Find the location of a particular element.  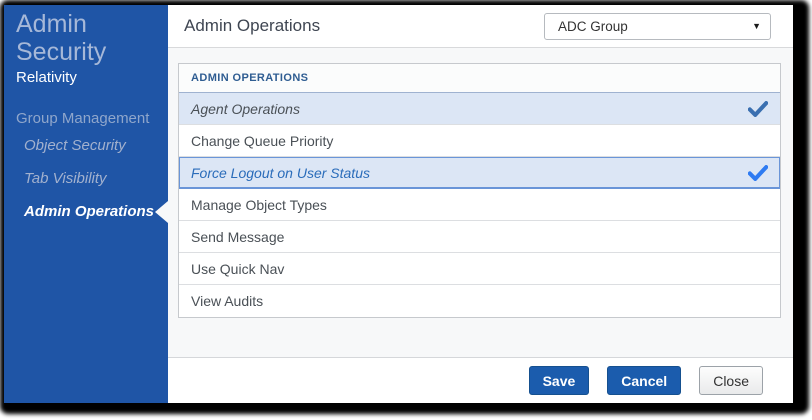

sidebar-title: Admin Security is located at coordinates (61, 38).